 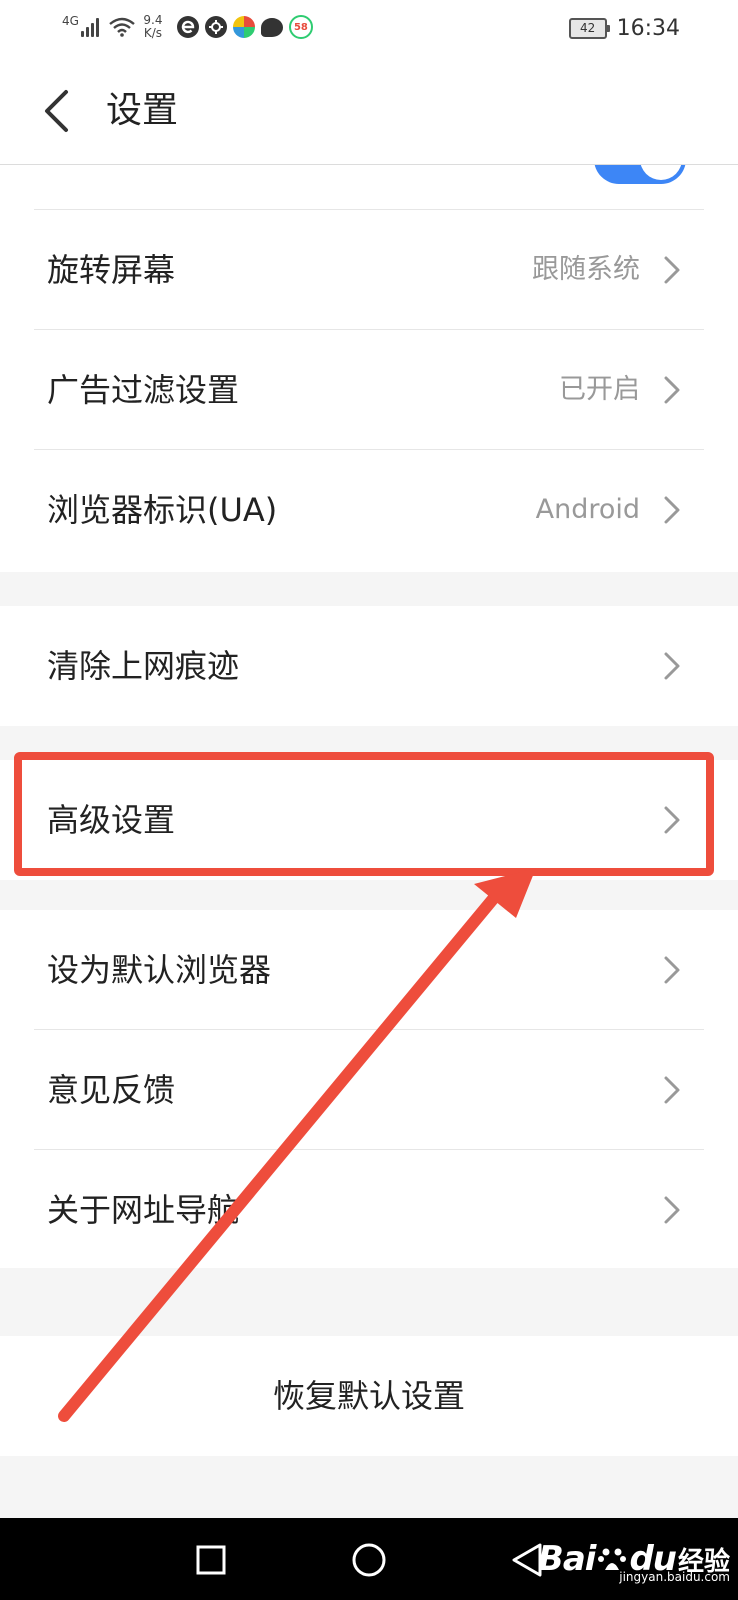 I want to click on e-browser-icon, so click(x=187, y=27).